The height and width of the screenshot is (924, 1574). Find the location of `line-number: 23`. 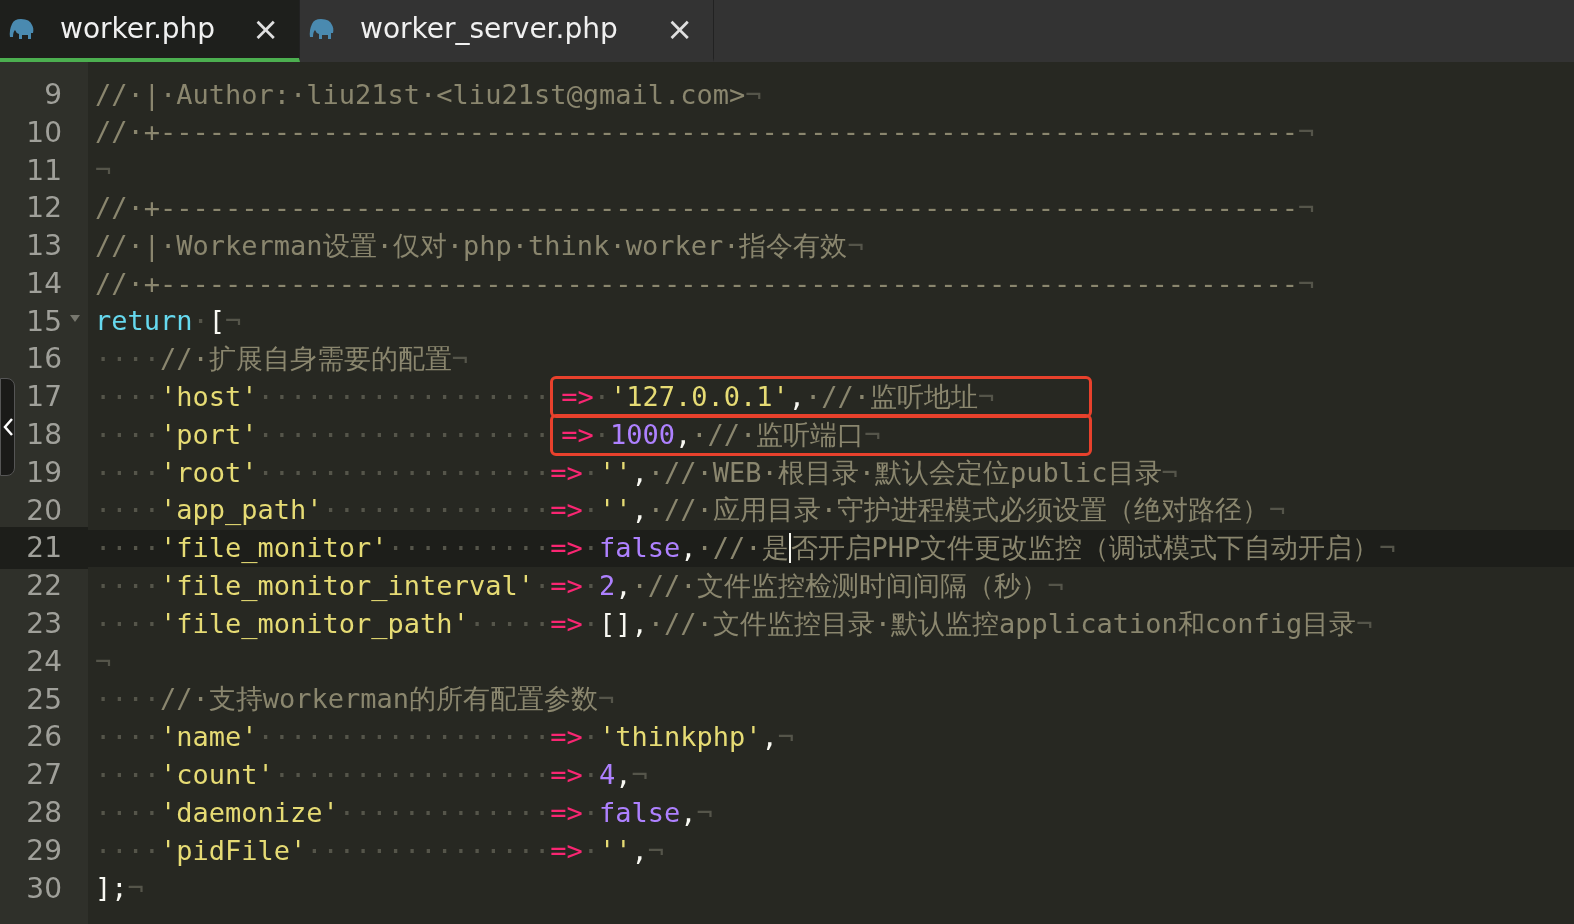

line-number: 23 is located at coordinates (44, 624).